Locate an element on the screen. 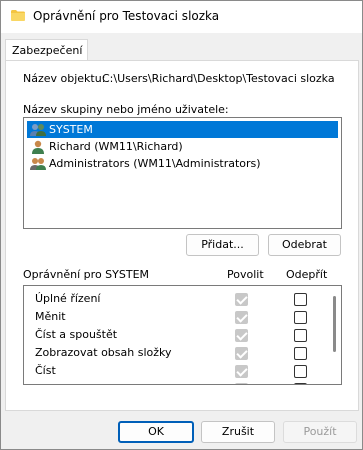  title-bar: Oprávnění pro Testovaci slozka is located at coordinates (181, 17).